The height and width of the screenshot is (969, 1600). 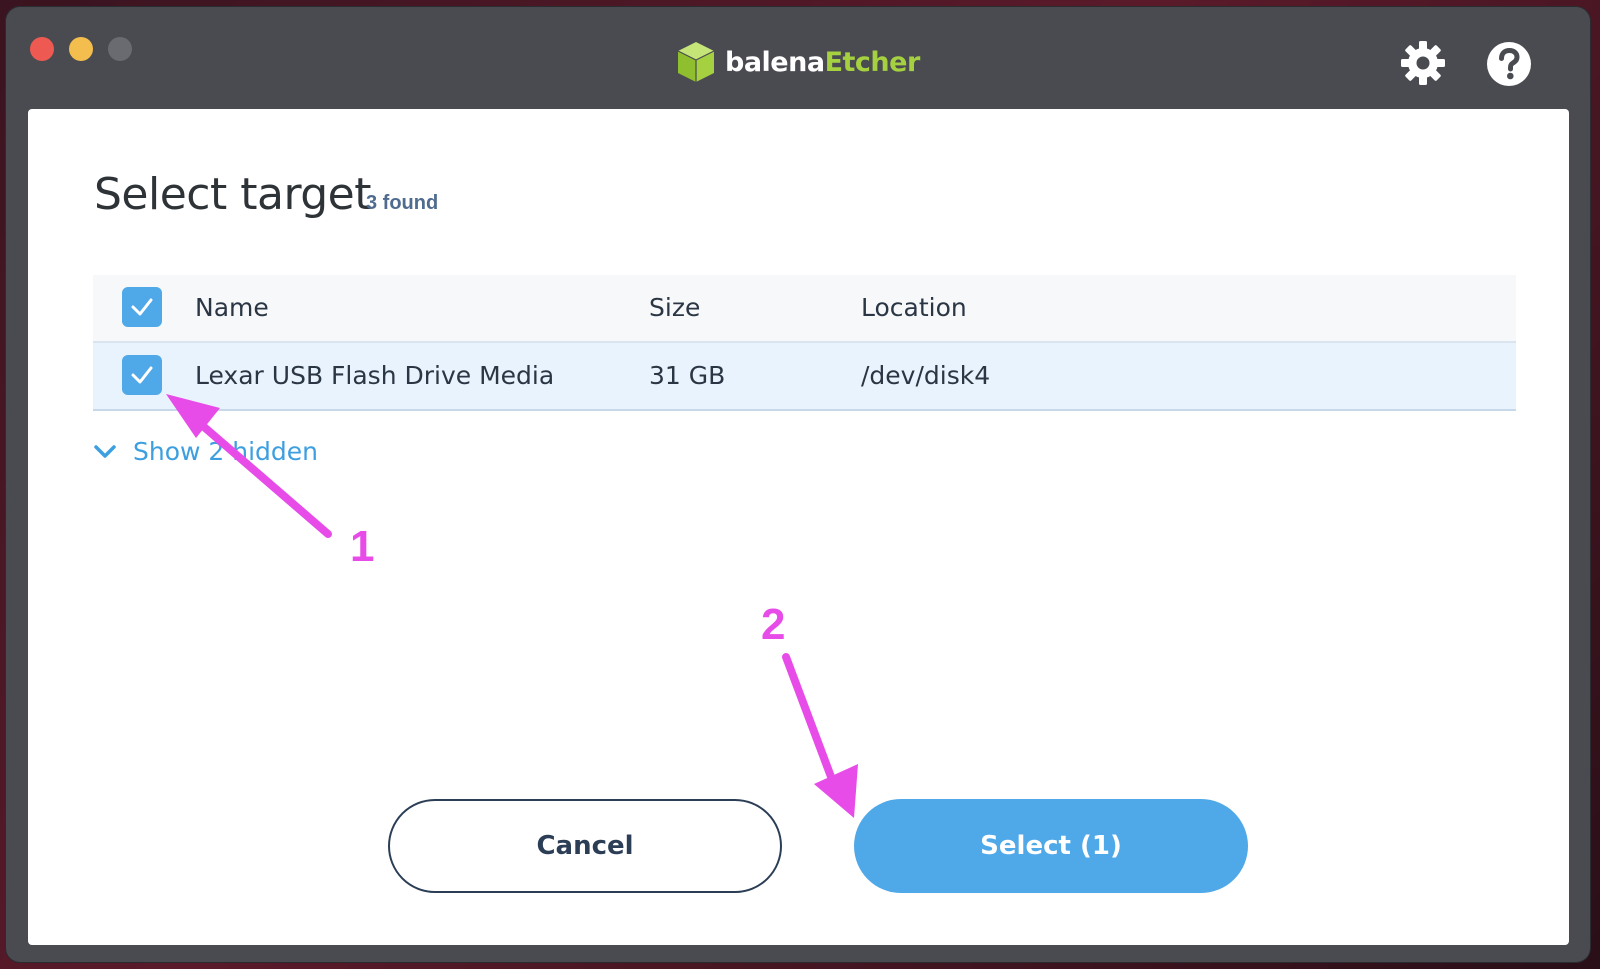 I want to click on help-icon, so click(x=1509, y=64).